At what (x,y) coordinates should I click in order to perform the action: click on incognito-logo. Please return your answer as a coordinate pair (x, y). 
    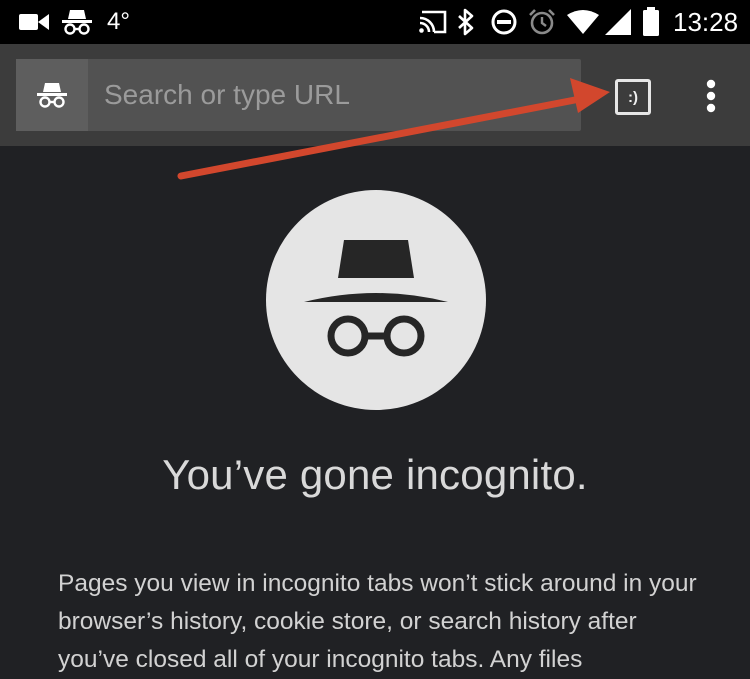
    Looking at the image, I should click on (376, 300).